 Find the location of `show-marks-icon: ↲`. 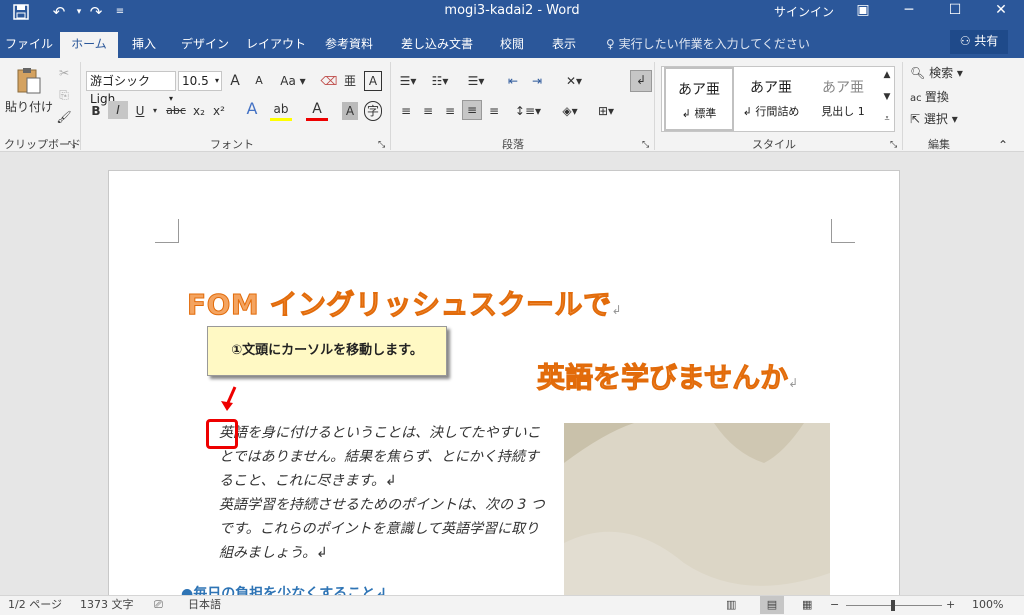

show-marks-icon: ↲ is located at coordinates (641, 81).